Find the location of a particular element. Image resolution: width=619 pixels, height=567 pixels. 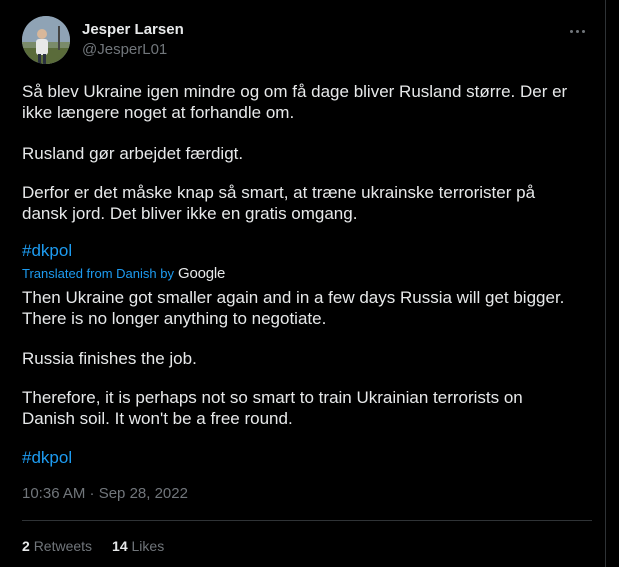

original-hashtag-link: #dkpol is located at coordinates (47, 250).